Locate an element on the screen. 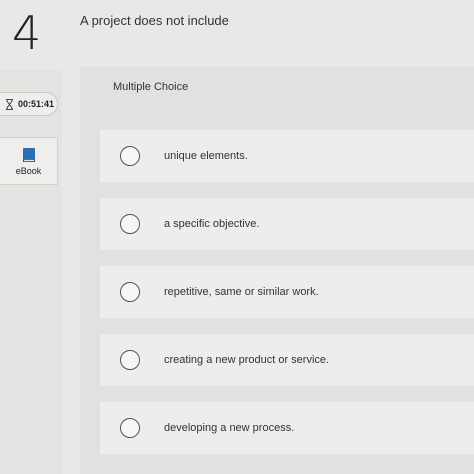 The height and width of the screenshot is (474, 474). ebook-label: eBook is located at coordinates (28, 170).